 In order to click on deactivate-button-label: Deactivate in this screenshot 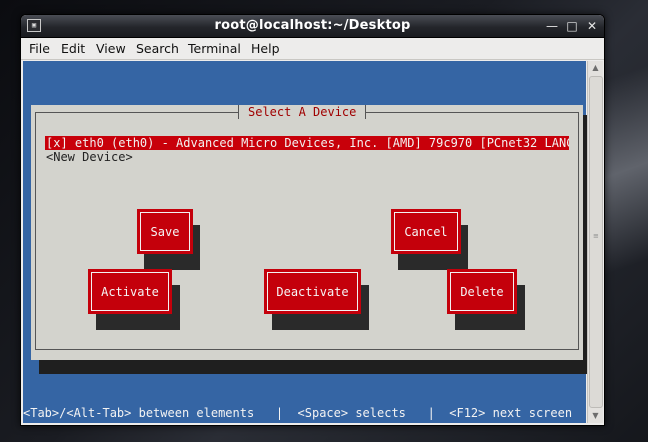, I will do `click(312, 291)`.